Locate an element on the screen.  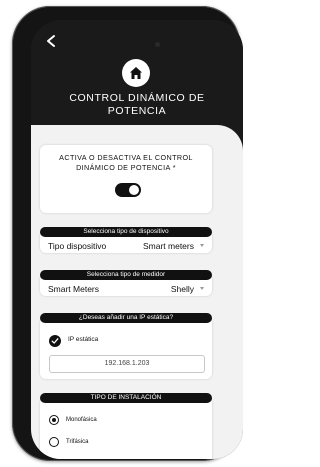
static-ip-card: IP estática 192.168.1.203 is located at coordinates (126, 348).